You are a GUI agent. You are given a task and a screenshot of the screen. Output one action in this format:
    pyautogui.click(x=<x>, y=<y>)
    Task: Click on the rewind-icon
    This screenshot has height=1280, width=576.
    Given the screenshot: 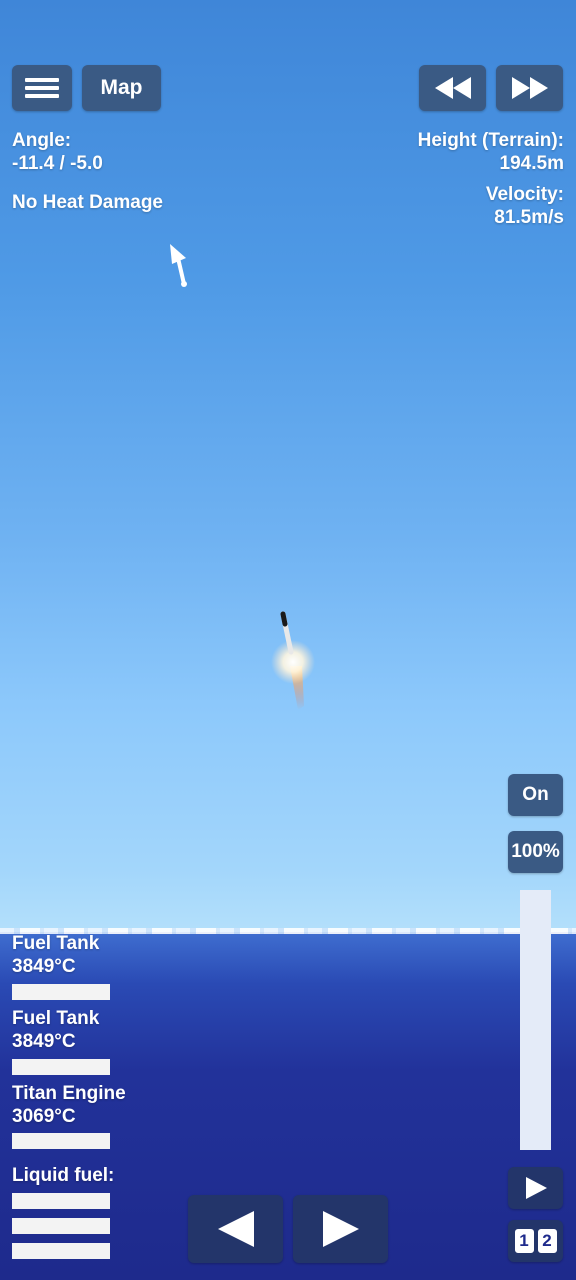 What is the action you would take?
    pyautogui.click(x=452, y=88)
    